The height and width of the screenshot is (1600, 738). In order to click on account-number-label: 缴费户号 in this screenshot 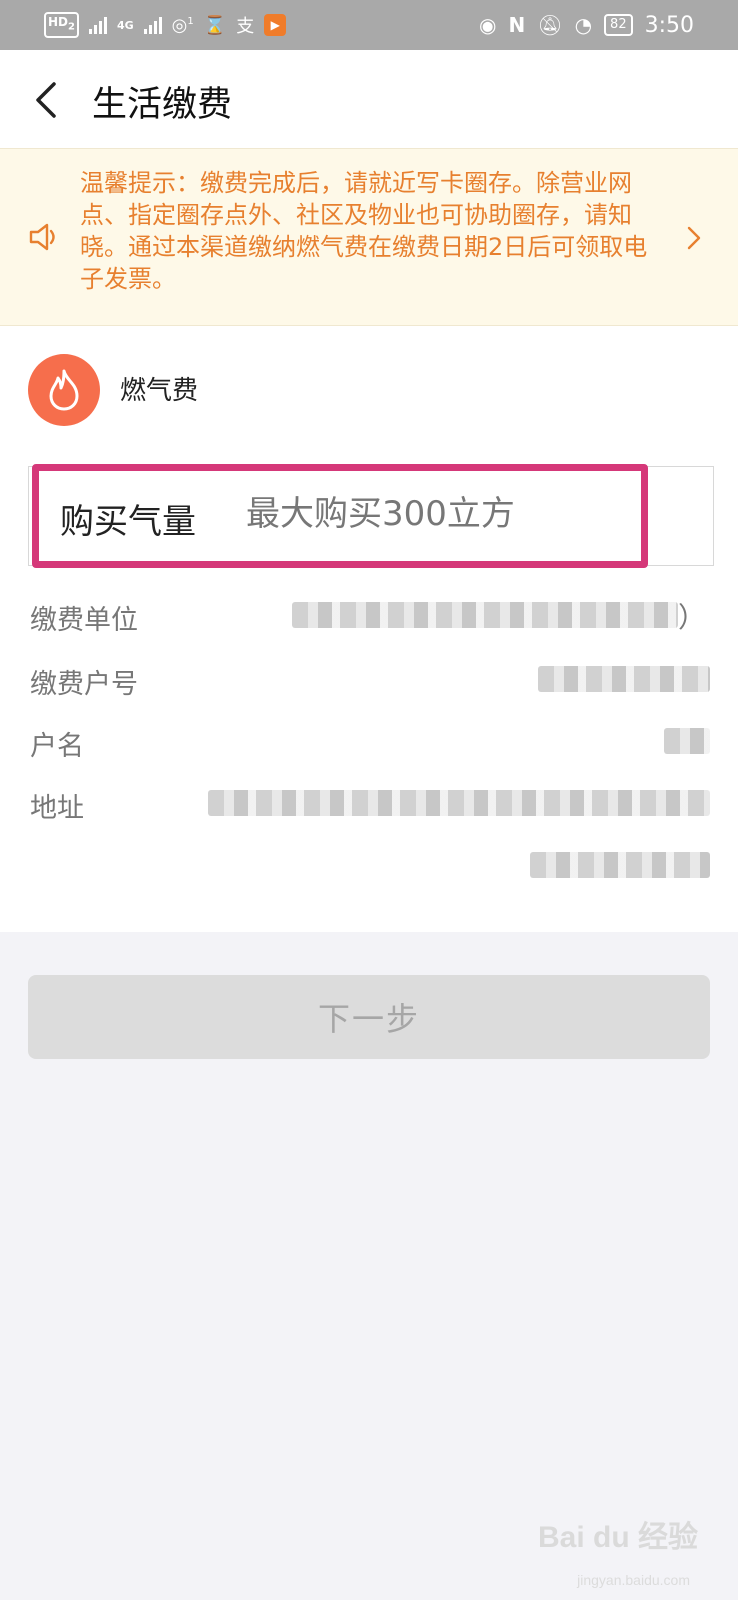, I will do `click(84, 684)`.